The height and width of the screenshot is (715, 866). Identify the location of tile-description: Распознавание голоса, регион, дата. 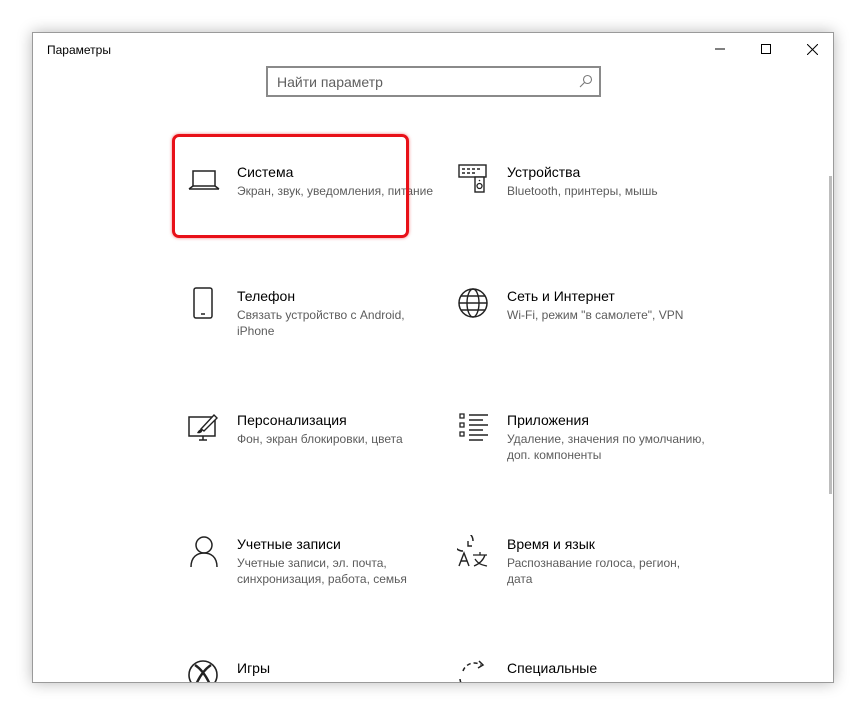
(594, 571).